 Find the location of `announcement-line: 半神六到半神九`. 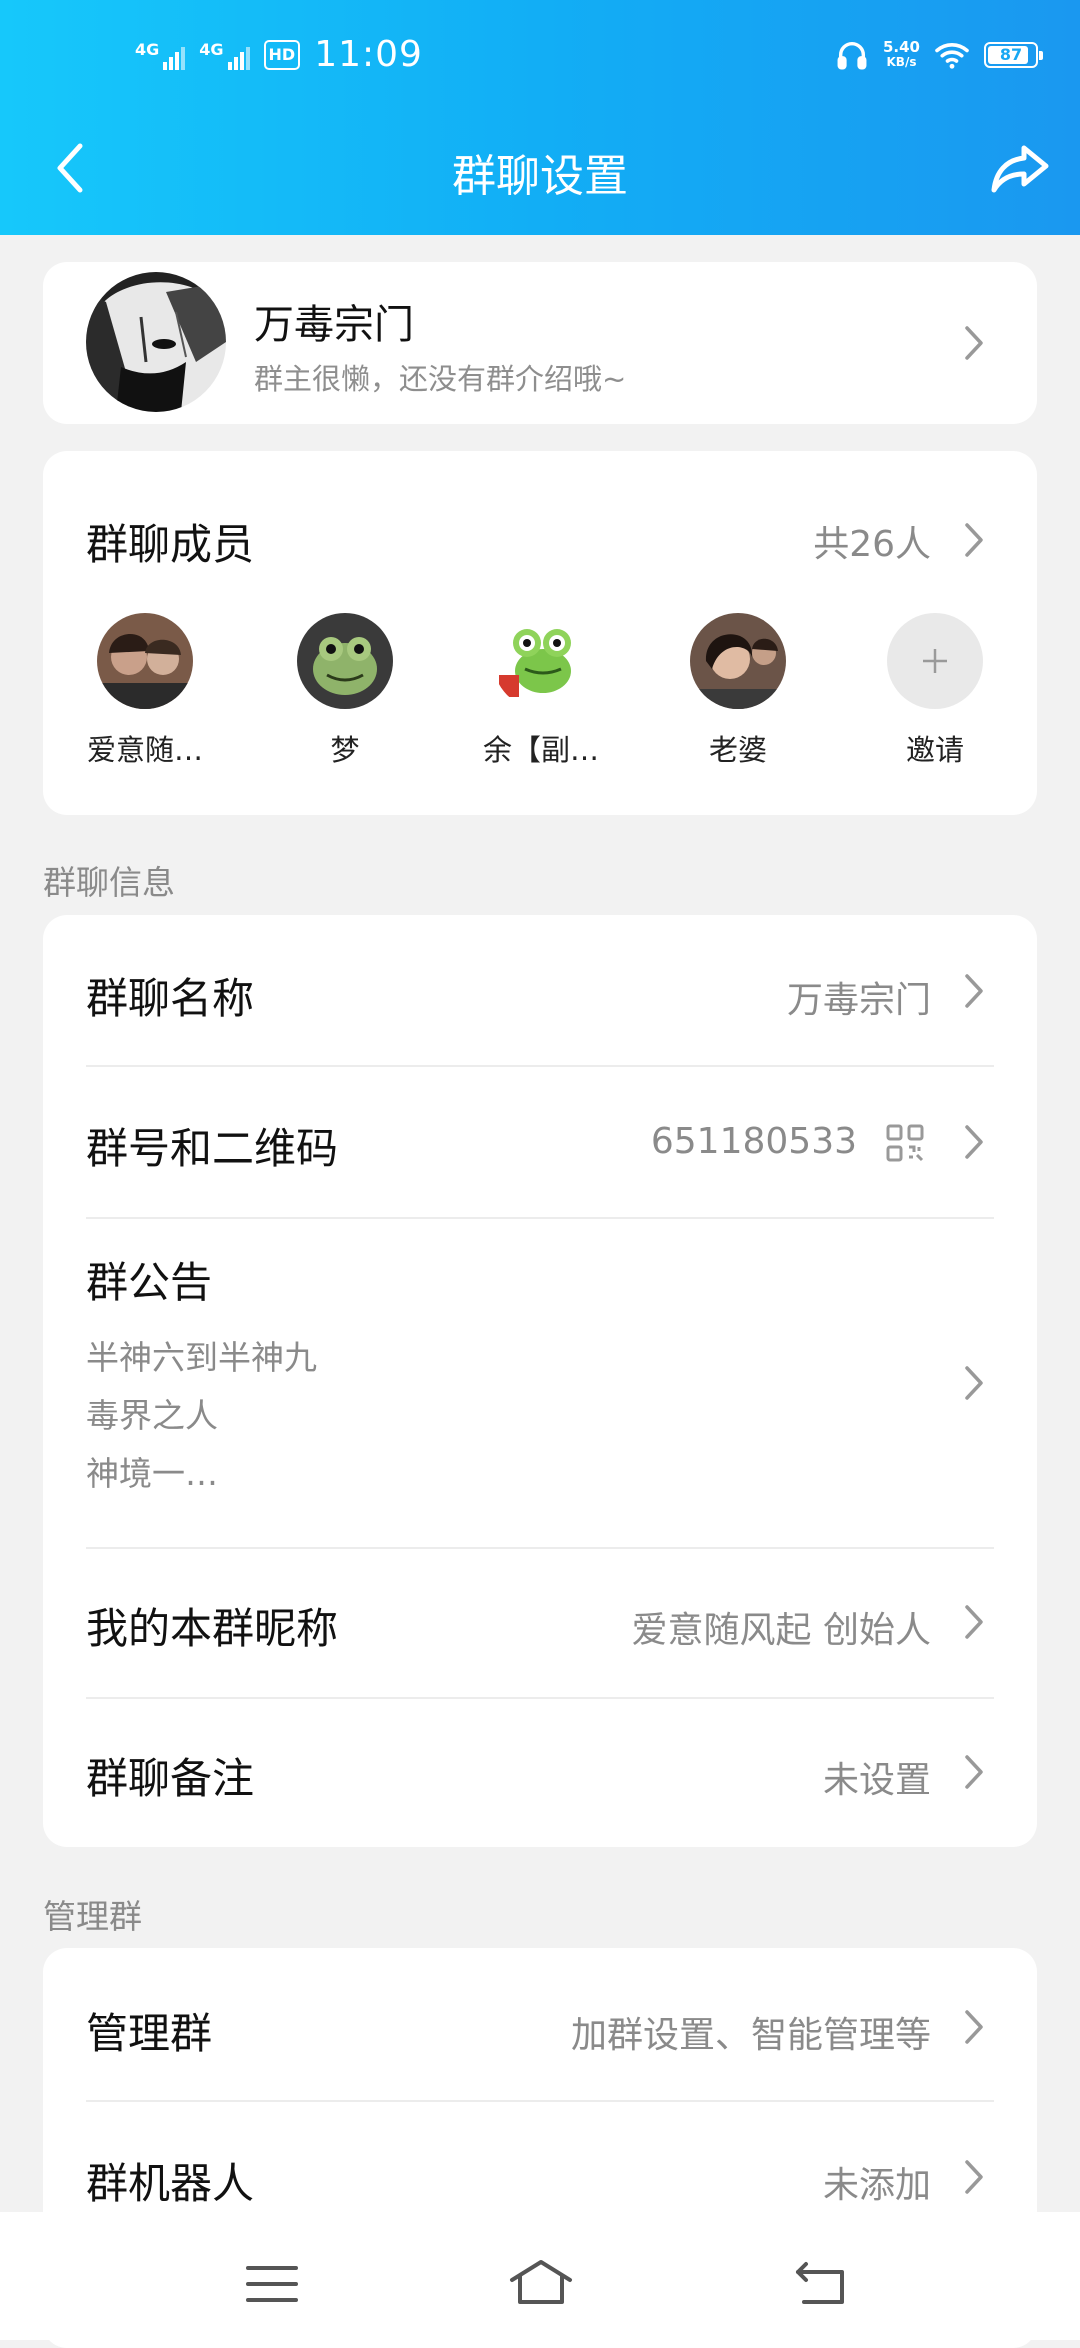

announcement-line: 半神六到半神九 is located at coordinates (201, 1357).